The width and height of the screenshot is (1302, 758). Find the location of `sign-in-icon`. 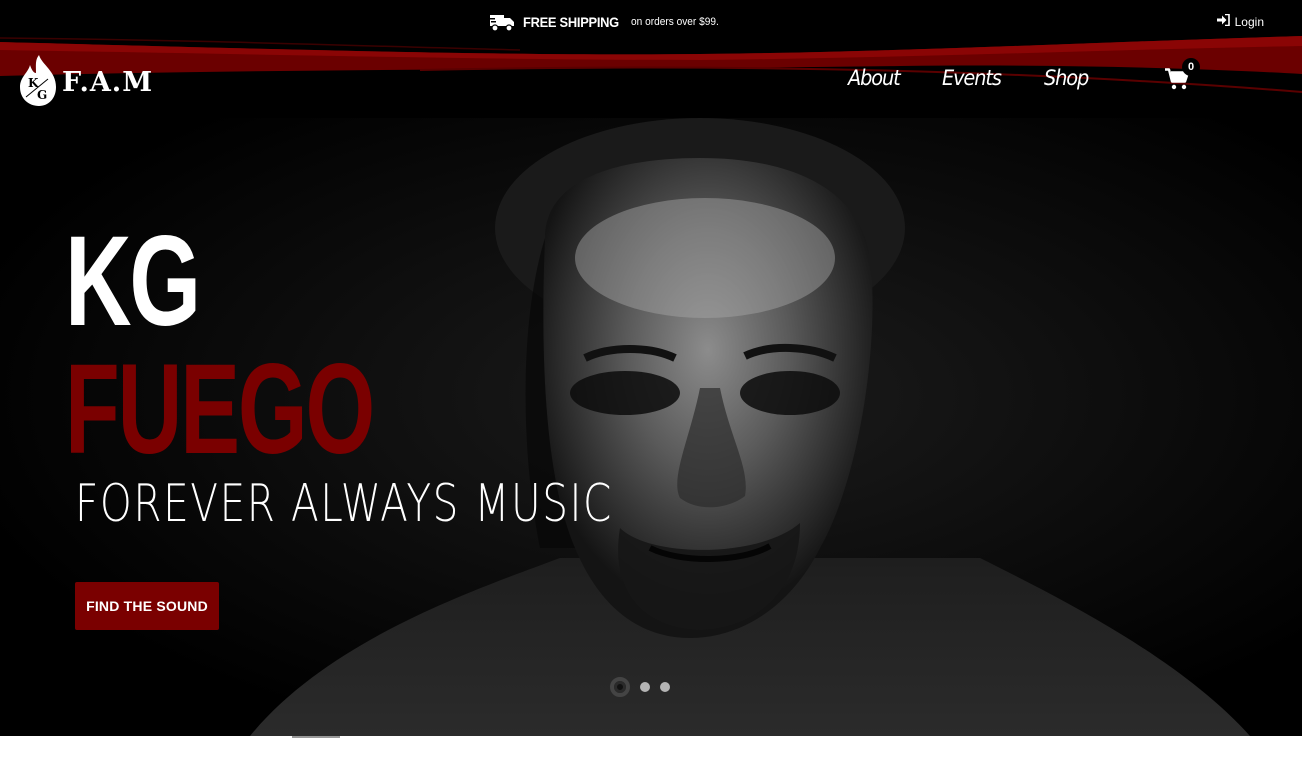

sign-in-icon is located at coordinates (1223, 21).